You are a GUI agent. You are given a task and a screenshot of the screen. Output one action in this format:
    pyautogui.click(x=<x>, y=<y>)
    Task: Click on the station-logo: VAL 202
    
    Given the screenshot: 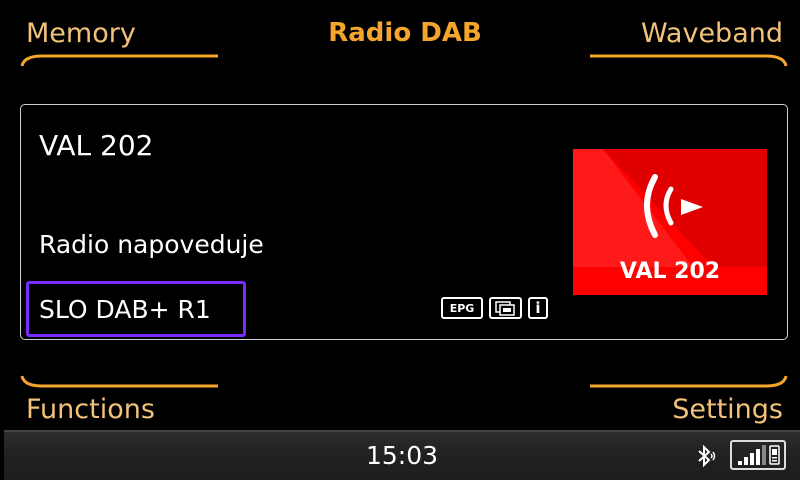 What is the action you would take?
    pyautogui.click(x=670, y=222)
    